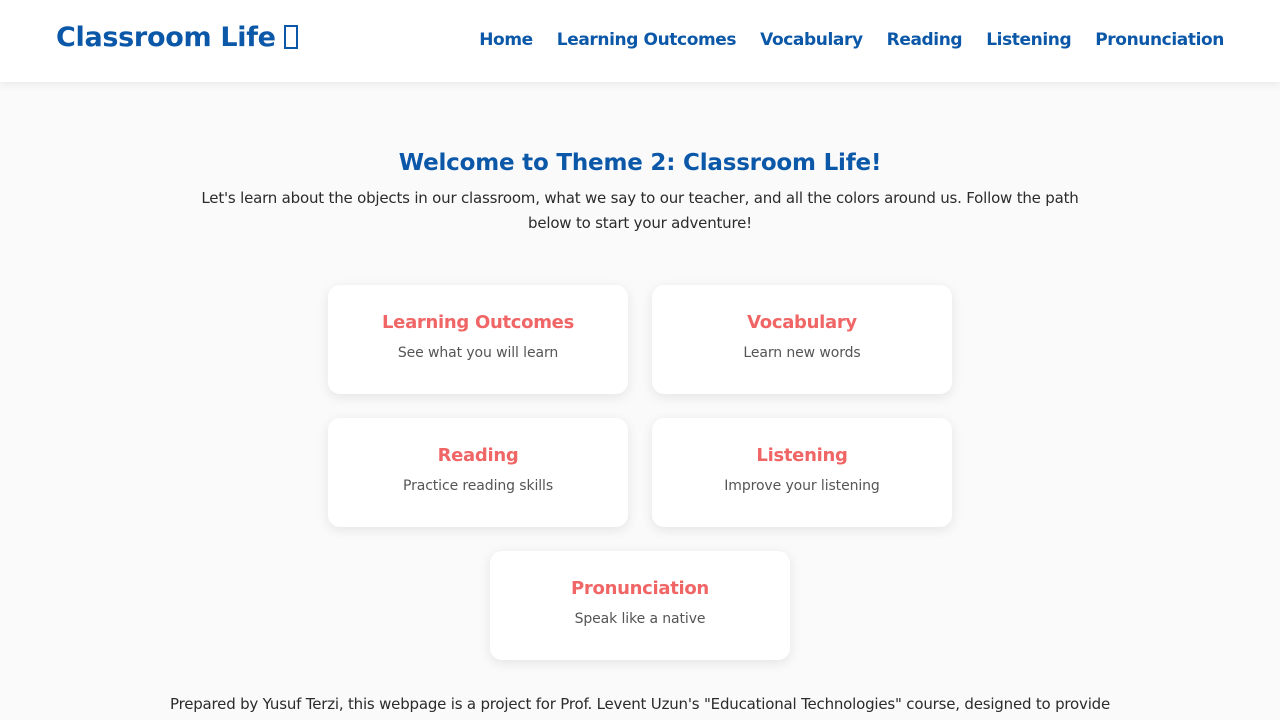 Image resolution: width=1280 pixels, height=720 pixels. I want to click on nav-link-reading: Reading, so click(925, 40).